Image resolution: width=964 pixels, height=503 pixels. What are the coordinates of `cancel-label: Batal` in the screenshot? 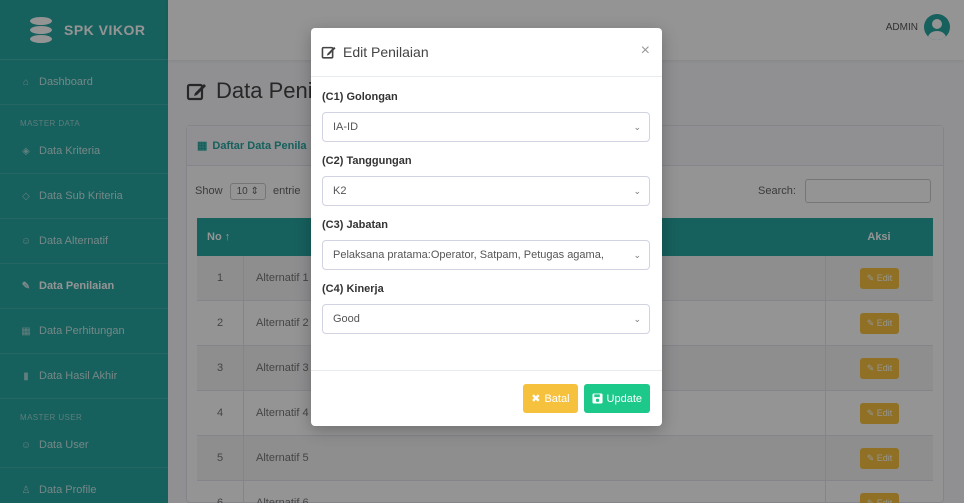 It's located at (557, 398).